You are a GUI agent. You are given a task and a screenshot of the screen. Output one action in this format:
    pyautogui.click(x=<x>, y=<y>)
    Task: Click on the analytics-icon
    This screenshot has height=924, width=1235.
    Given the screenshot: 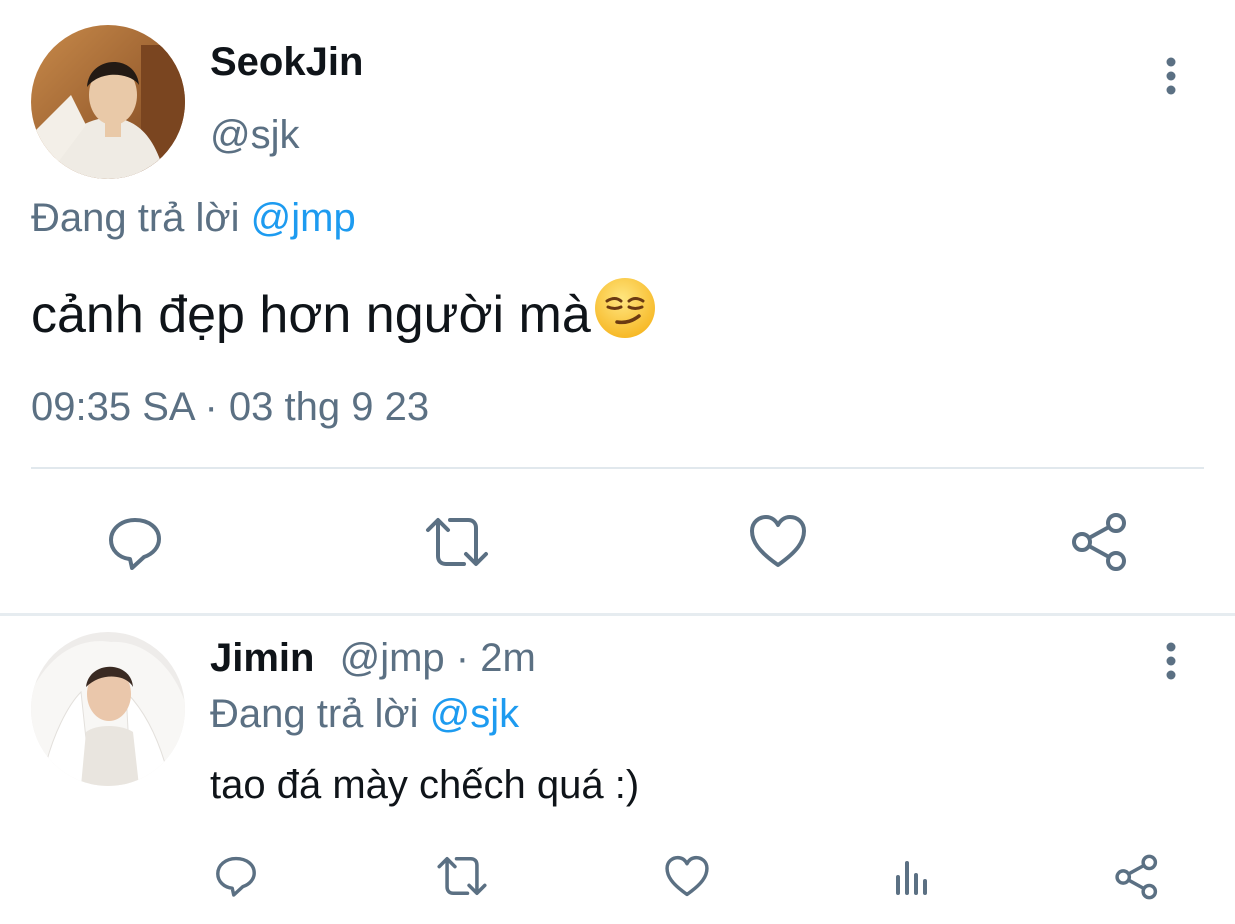 What is the action you would take?
    pyautogui.click(x=912, y=876)
    